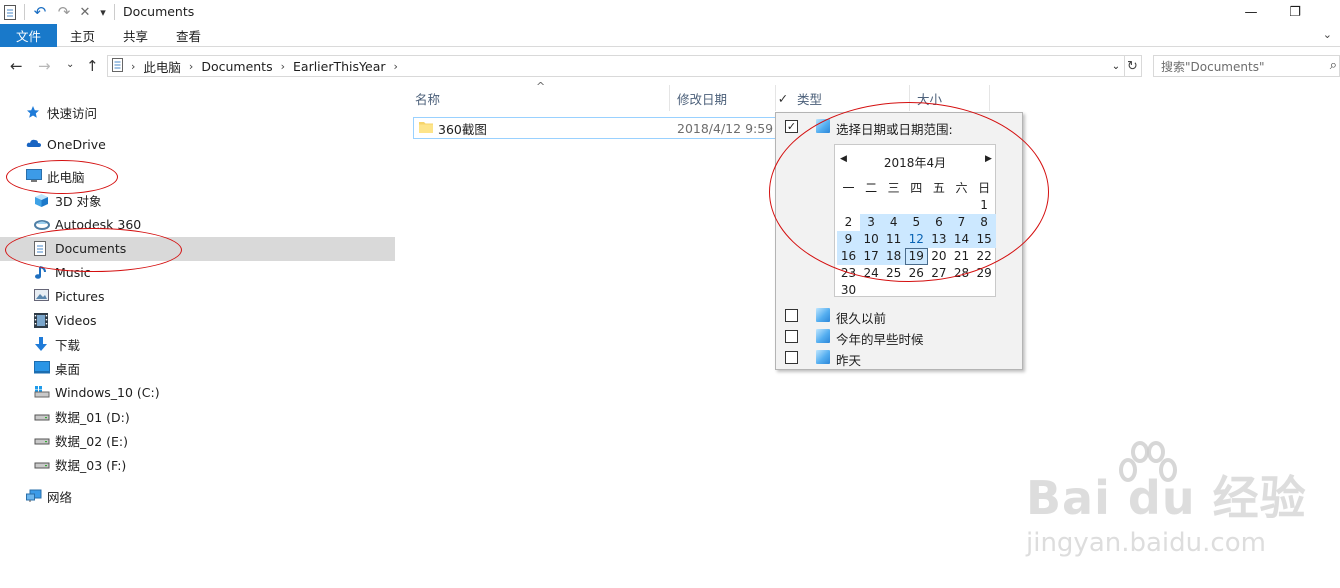 The image size is (1340, 588). Describe the element at coordinates (880, 338) in the screenshot. I see `option-earlier-this-year: 今年的早些时候` at that location.